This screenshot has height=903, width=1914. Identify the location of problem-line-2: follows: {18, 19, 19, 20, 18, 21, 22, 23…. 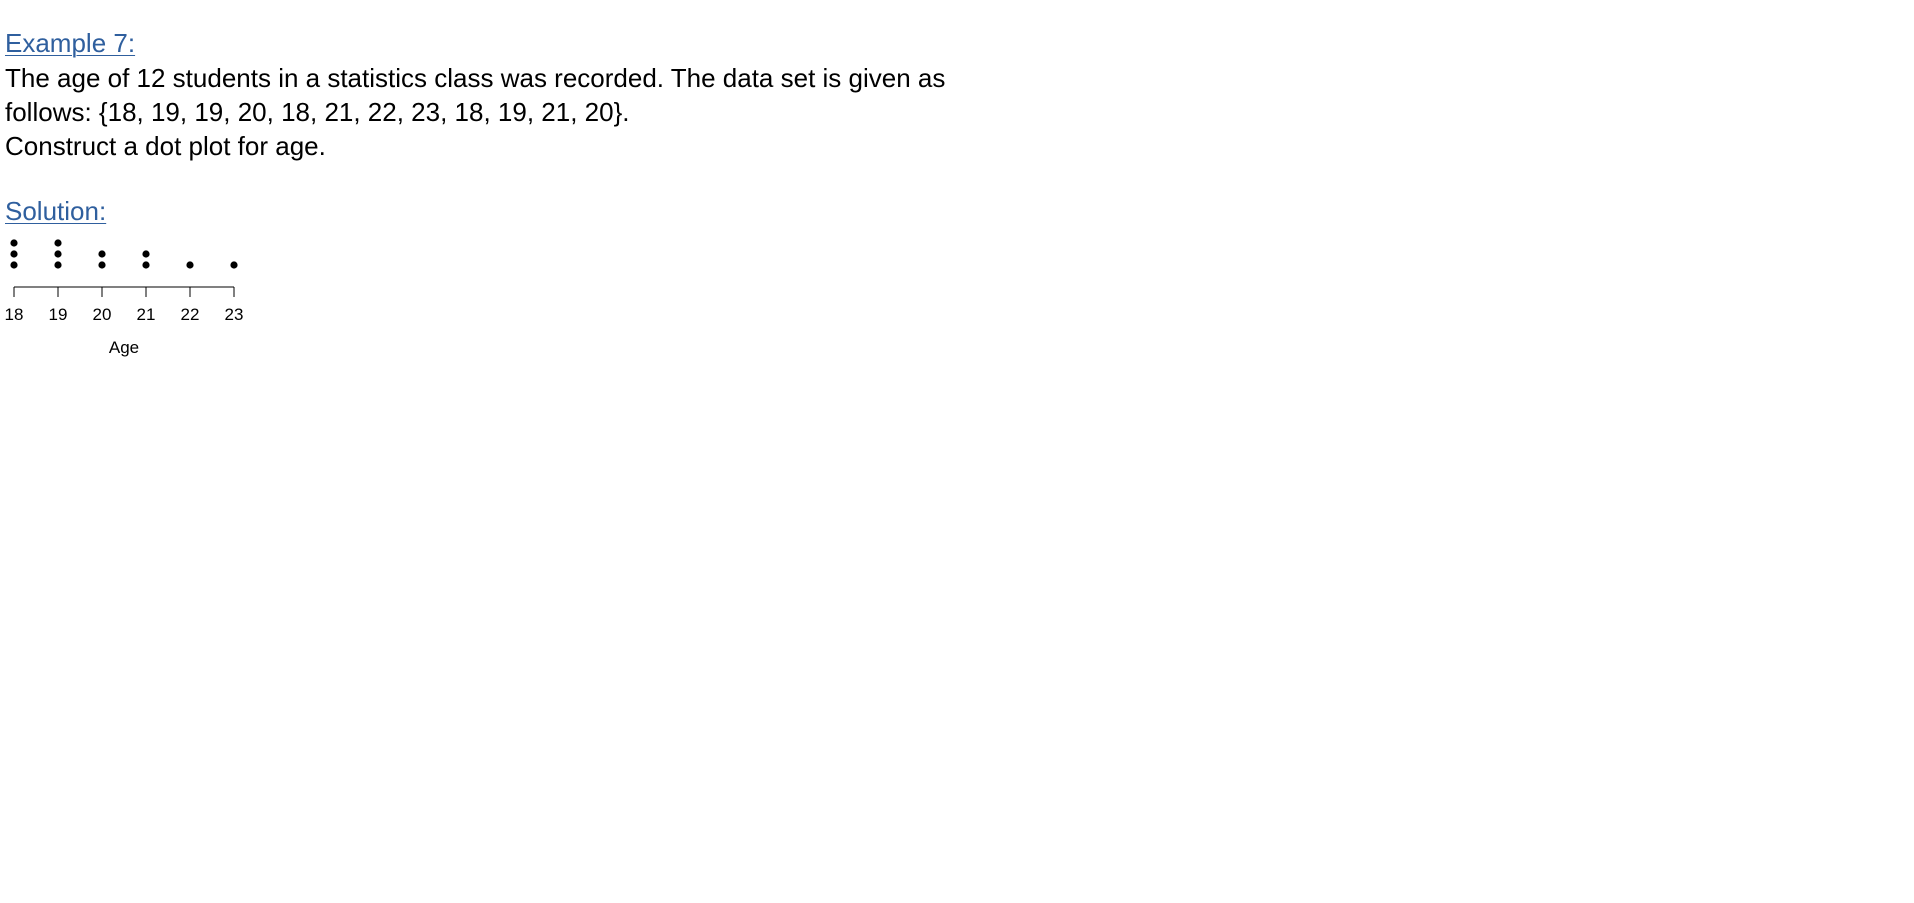
(317, 112).